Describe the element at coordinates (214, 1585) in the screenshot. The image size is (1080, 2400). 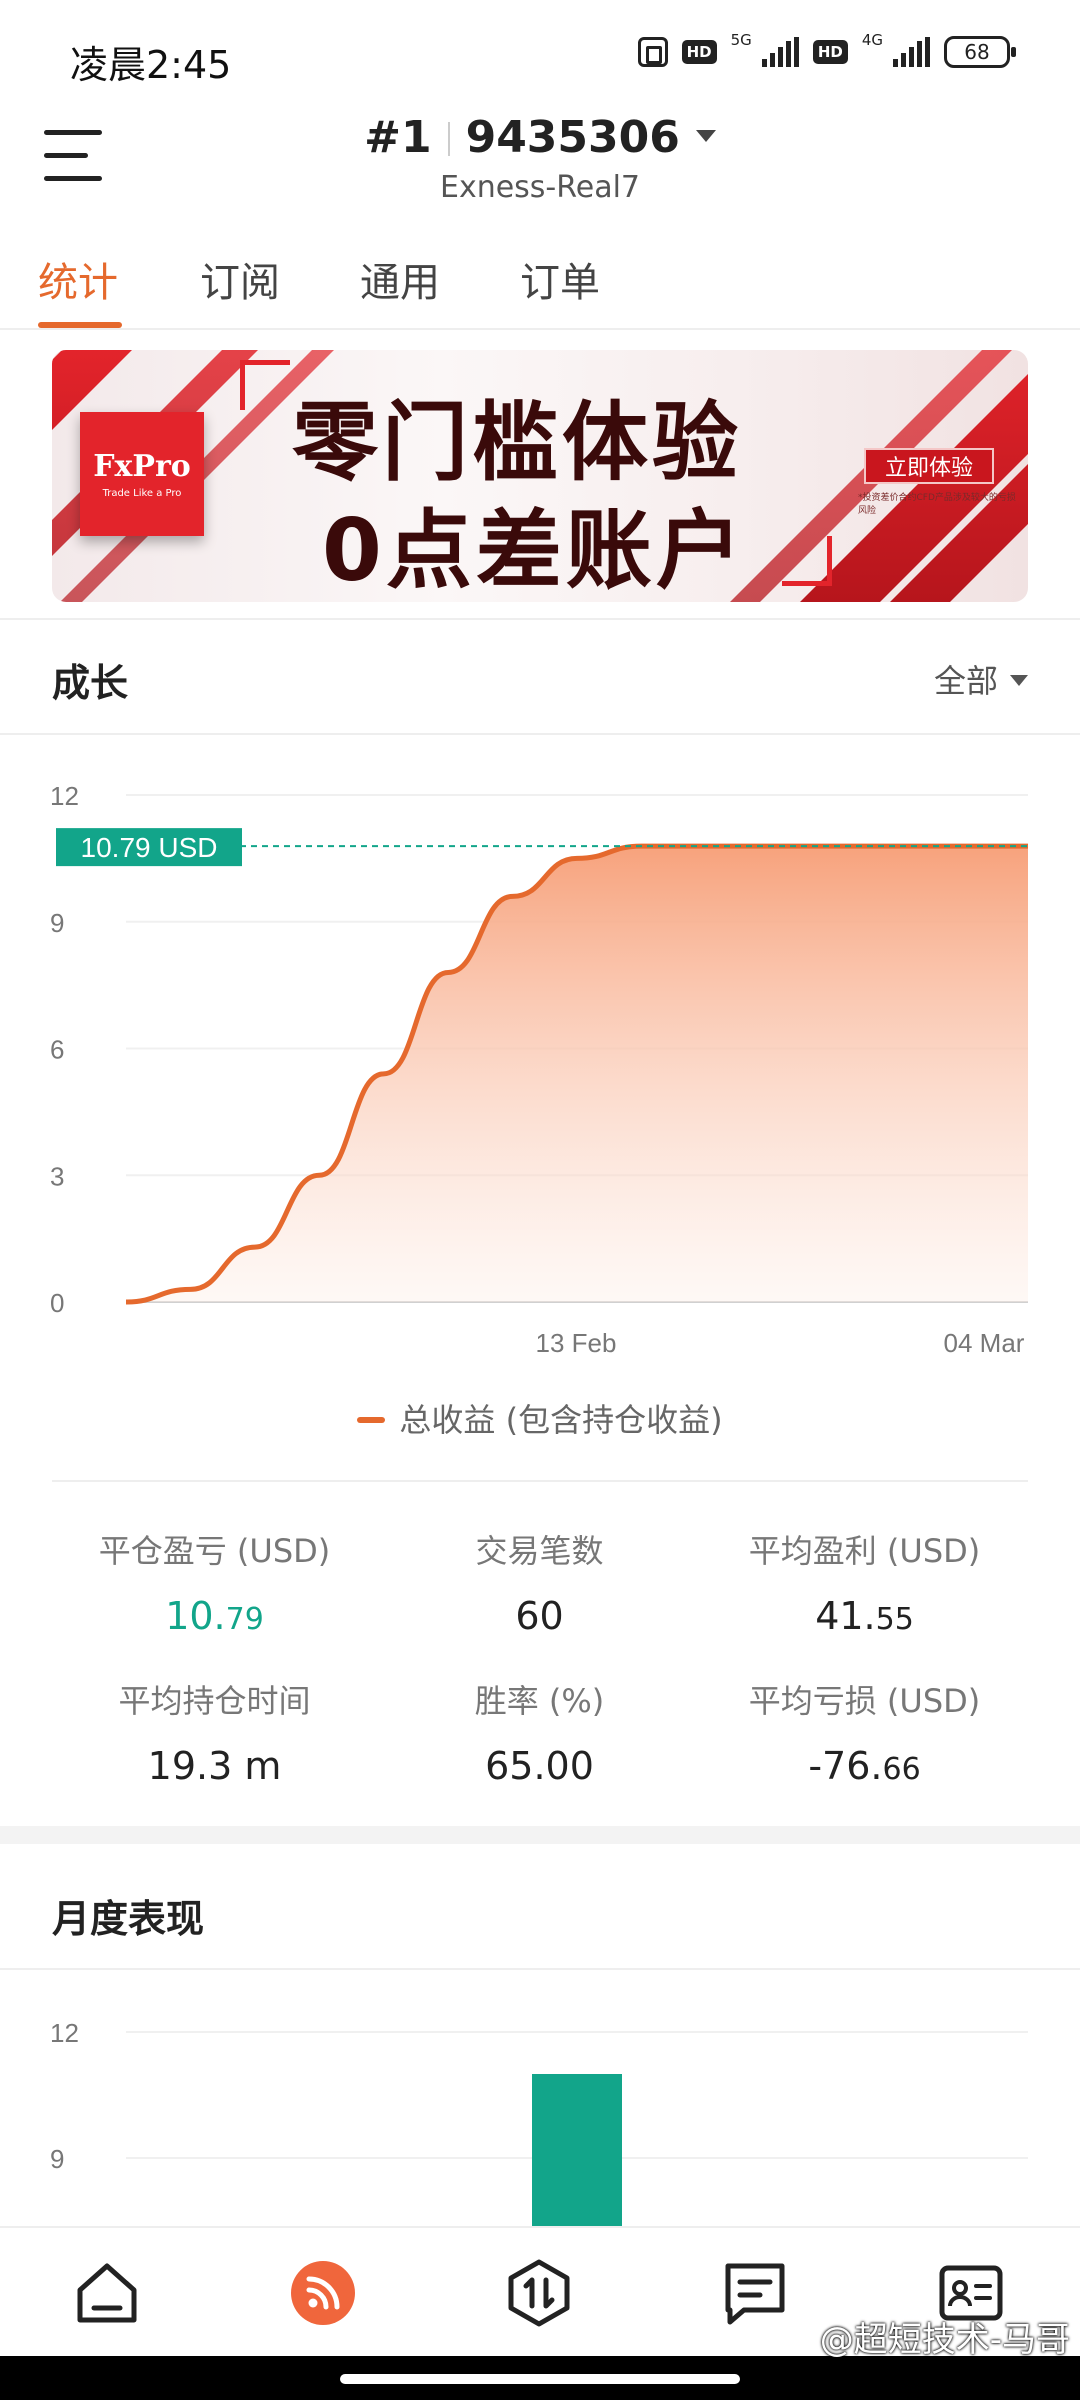
I see `stat-closed-pl: 平仓盈亏 (USD) 10.79` at that location.